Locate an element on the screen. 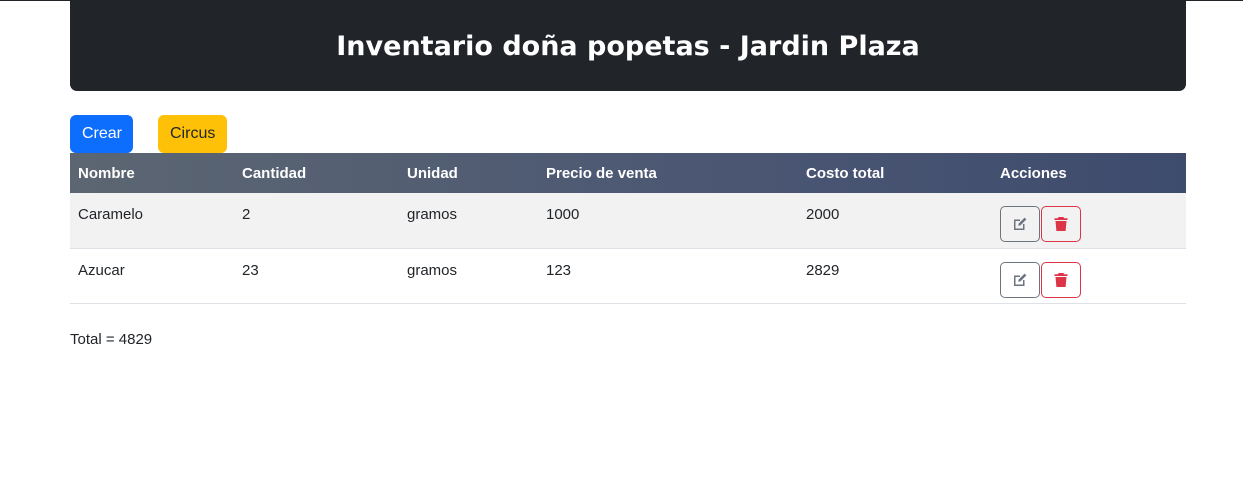 The image size is (1243, 482). column-header-costo: Costo total is located at coordinates (845, 173).